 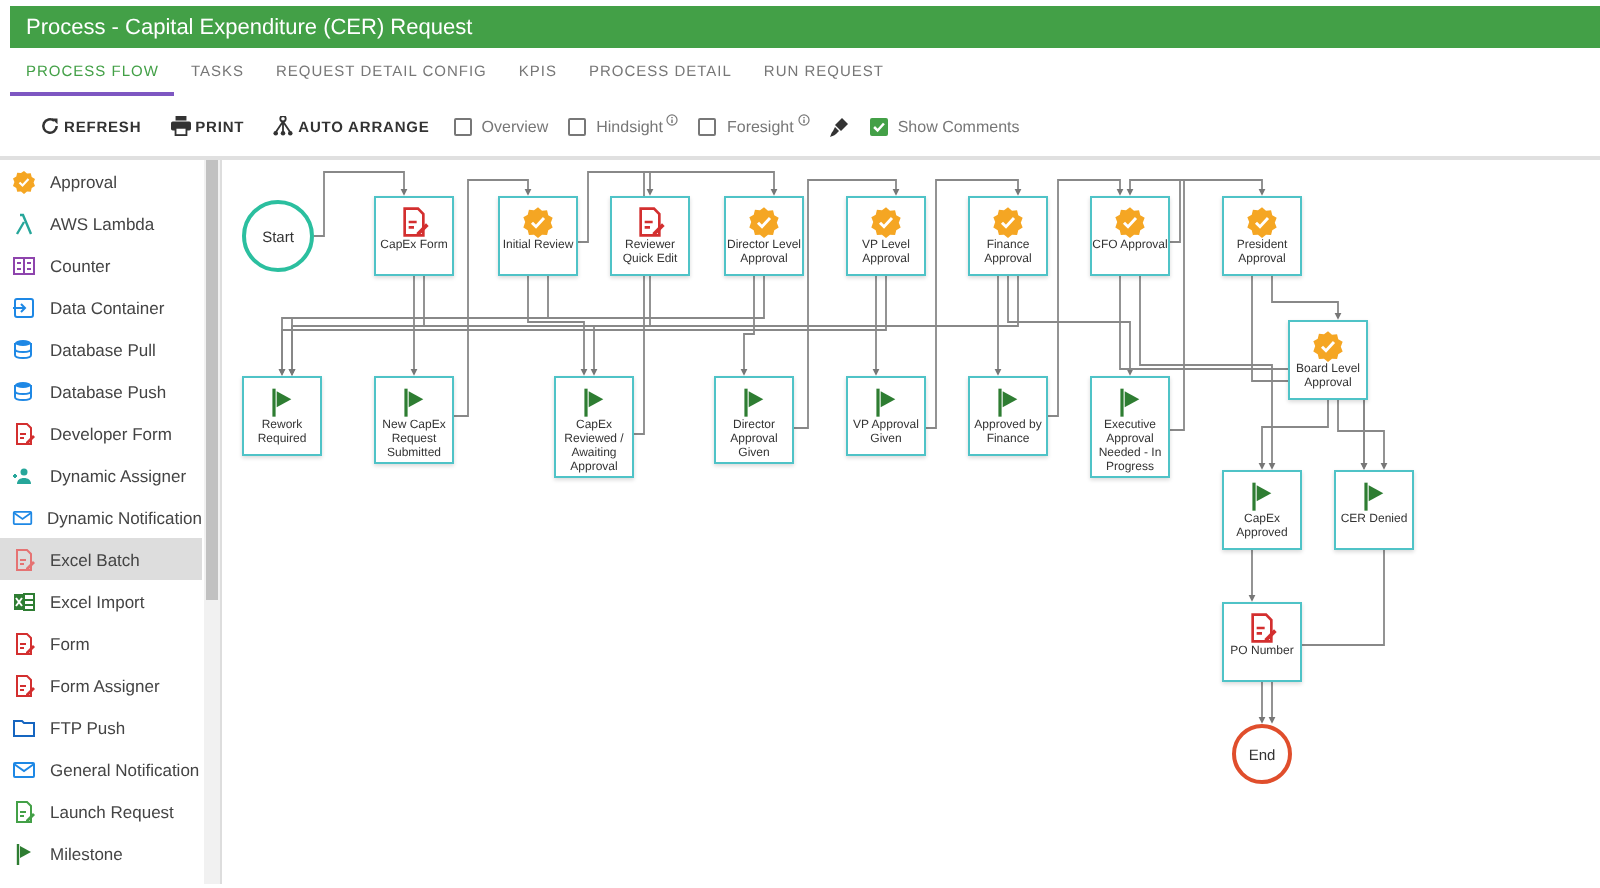 What do you see at coordinates (249, 27) in the screenshot?
I see `window-title: Process - Capital Expenditure (CER) Request` at bounding box center [249, 27].